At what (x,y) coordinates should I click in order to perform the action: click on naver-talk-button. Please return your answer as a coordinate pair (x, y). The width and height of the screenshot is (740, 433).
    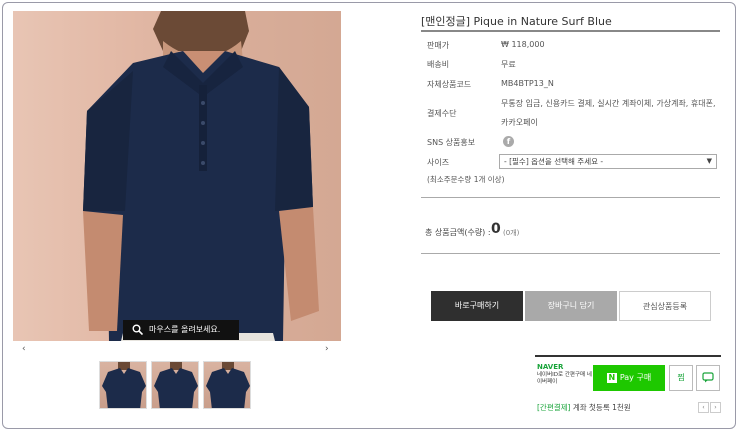
    Looking at the image, I should click on (708, 378).